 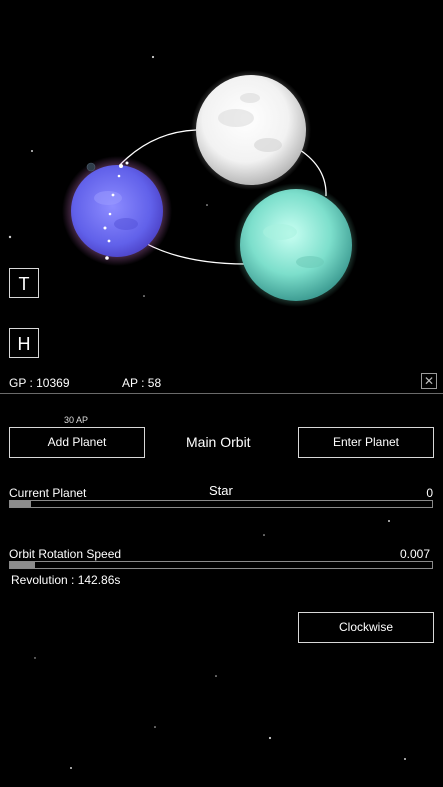 I want to click on t-button: T, so click(x=24, y=283).